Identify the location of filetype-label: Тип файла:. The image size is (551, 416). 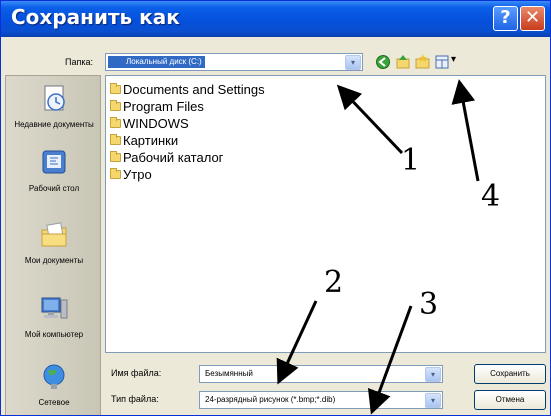
(135, 399).